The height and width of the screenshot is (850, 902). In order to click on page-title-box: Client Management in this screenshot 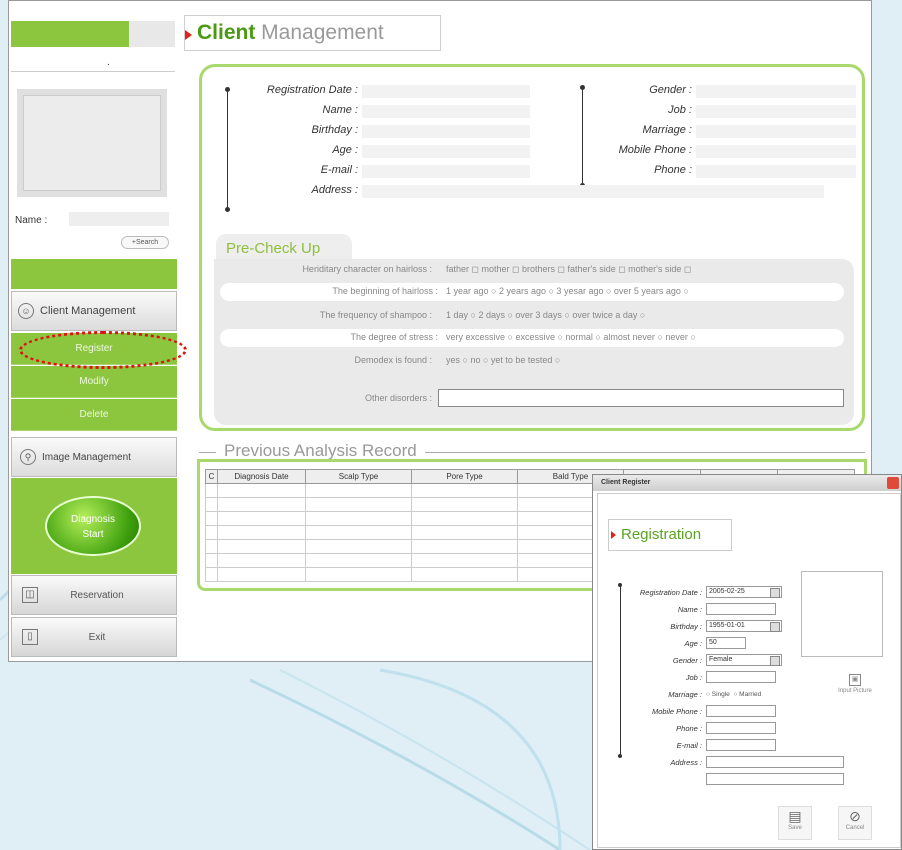, I will do `click(312, 33)`.